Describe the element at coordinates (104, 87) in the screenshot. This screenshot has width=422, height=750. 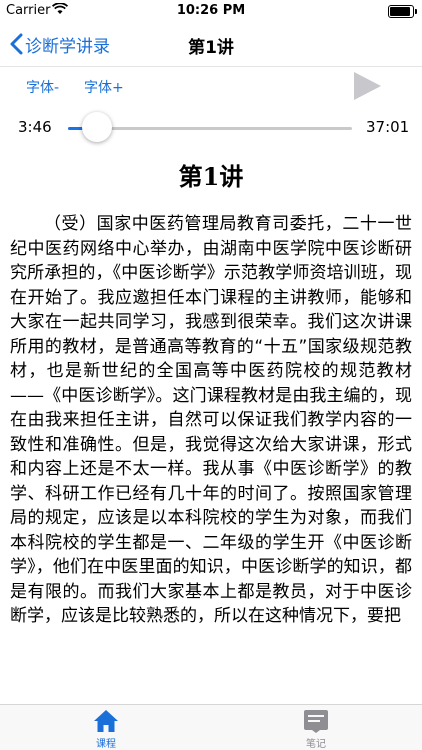
I see `font-increase-button: 字体+` at that location.